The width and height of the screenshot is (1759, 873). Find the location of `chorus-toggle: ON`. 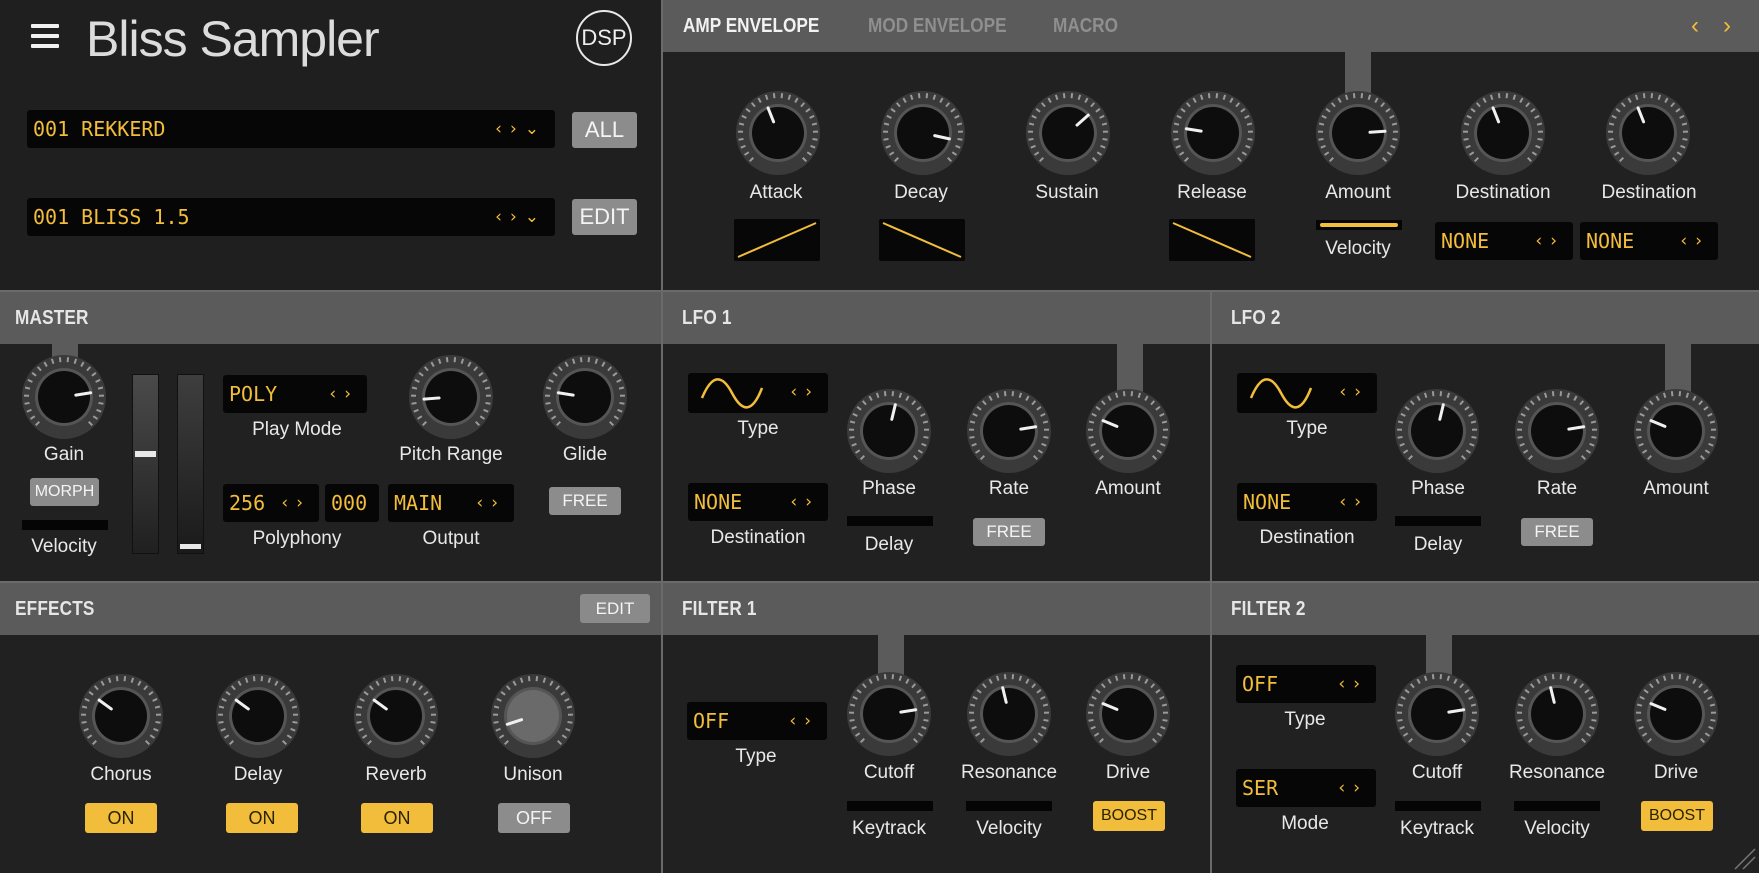

chorus-toggle: ON is located at coordinates (121, 818).